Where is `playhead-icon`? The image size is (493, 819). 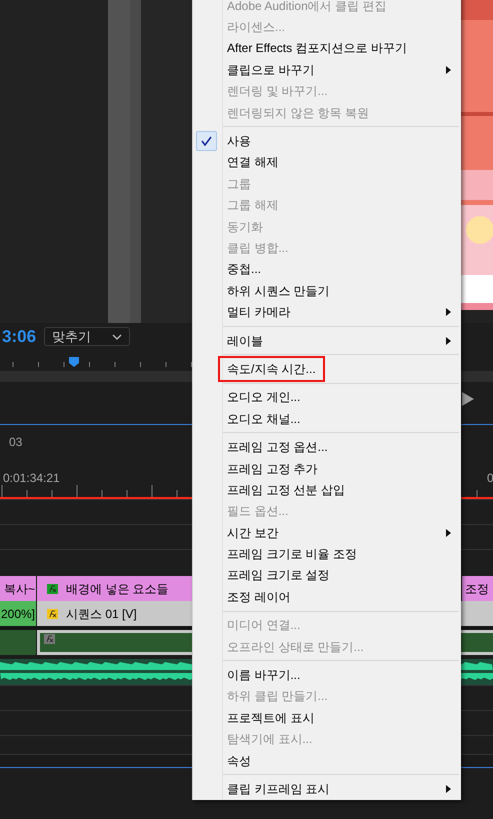 playhead-icon is located at coordinates (74, 362).